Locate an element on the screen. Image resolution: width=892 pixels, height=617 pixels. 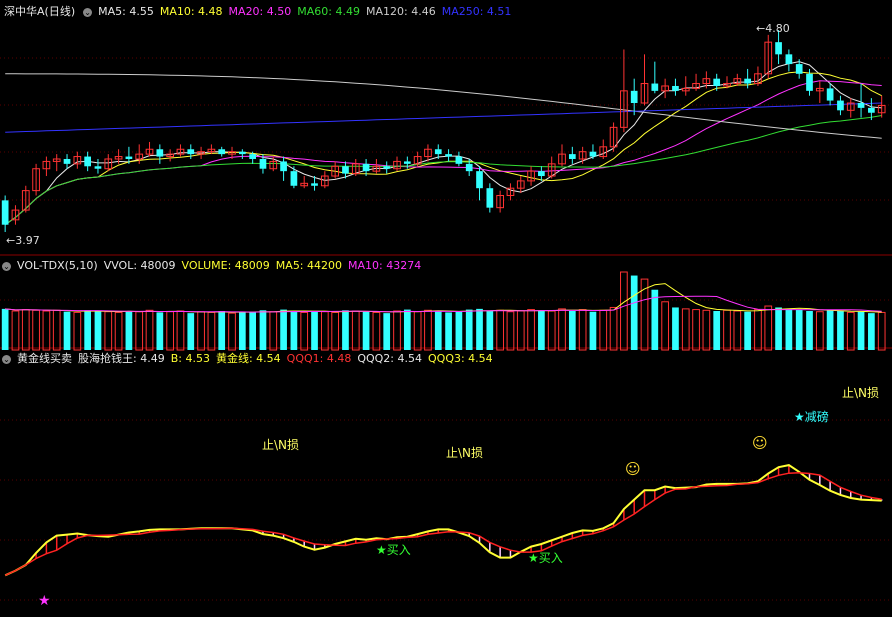
stop-loss-label-2: 止\N损 is located at coordinates (465, 453).